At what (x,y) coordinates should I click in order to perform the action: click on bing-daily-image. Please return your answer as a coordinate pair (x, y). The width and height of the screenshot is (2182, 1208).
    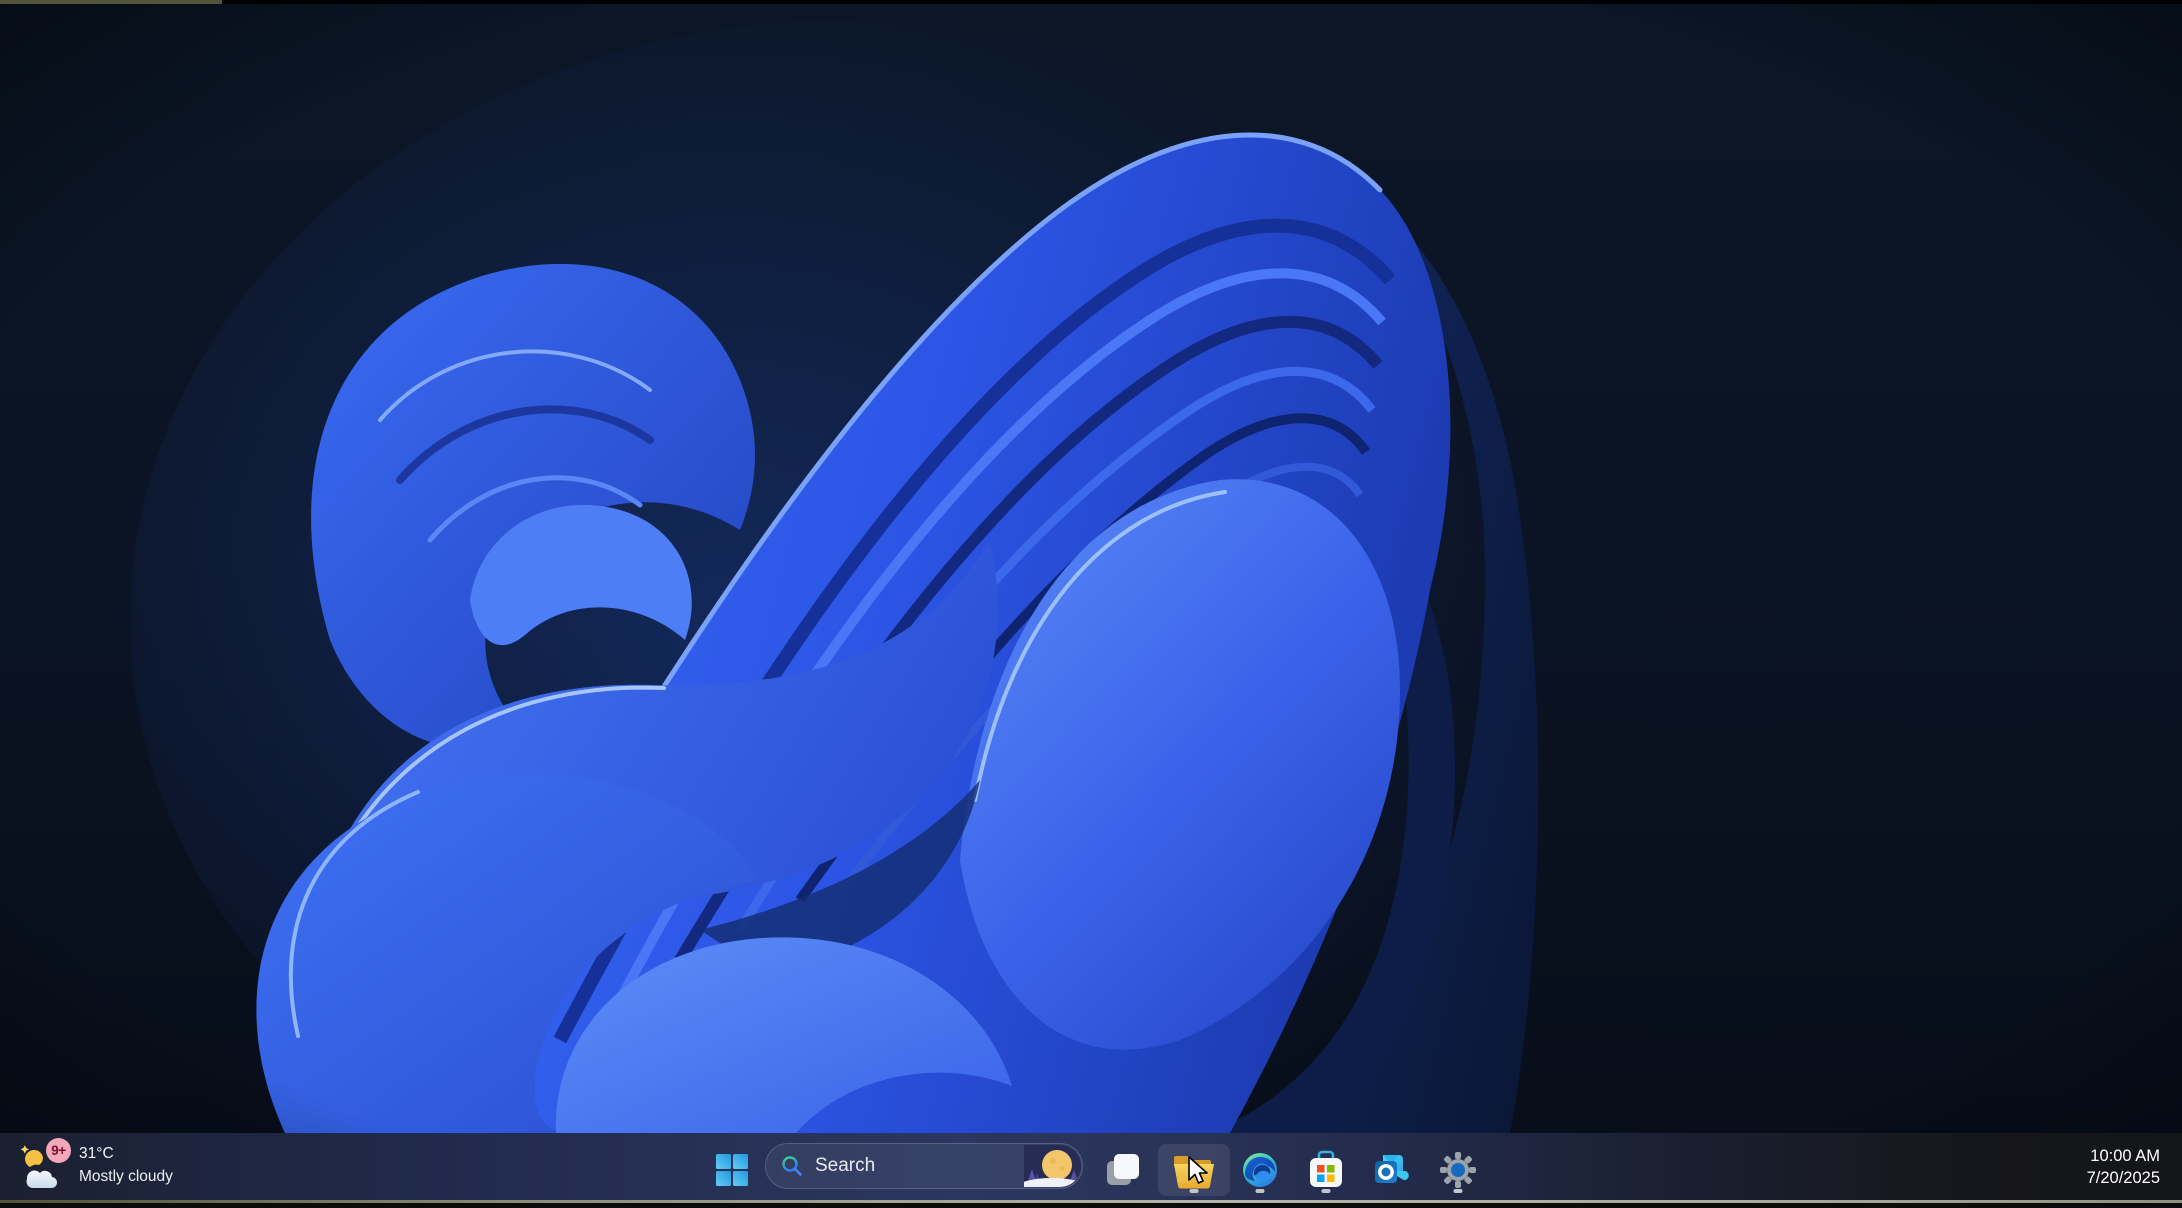
    Looking at the image, I should click on (1052, 1166).